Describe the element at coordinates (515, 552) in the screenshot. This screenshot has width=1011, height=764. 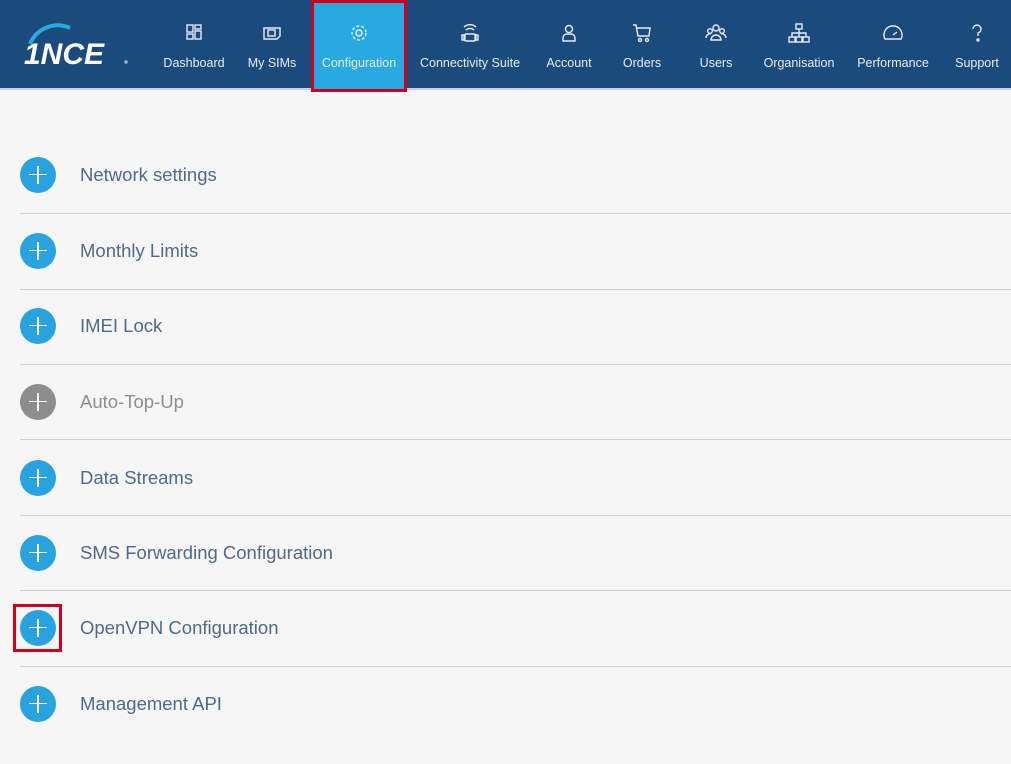
I see `section-sms-forwarding: SMS Forwarding Configuration` at that location.